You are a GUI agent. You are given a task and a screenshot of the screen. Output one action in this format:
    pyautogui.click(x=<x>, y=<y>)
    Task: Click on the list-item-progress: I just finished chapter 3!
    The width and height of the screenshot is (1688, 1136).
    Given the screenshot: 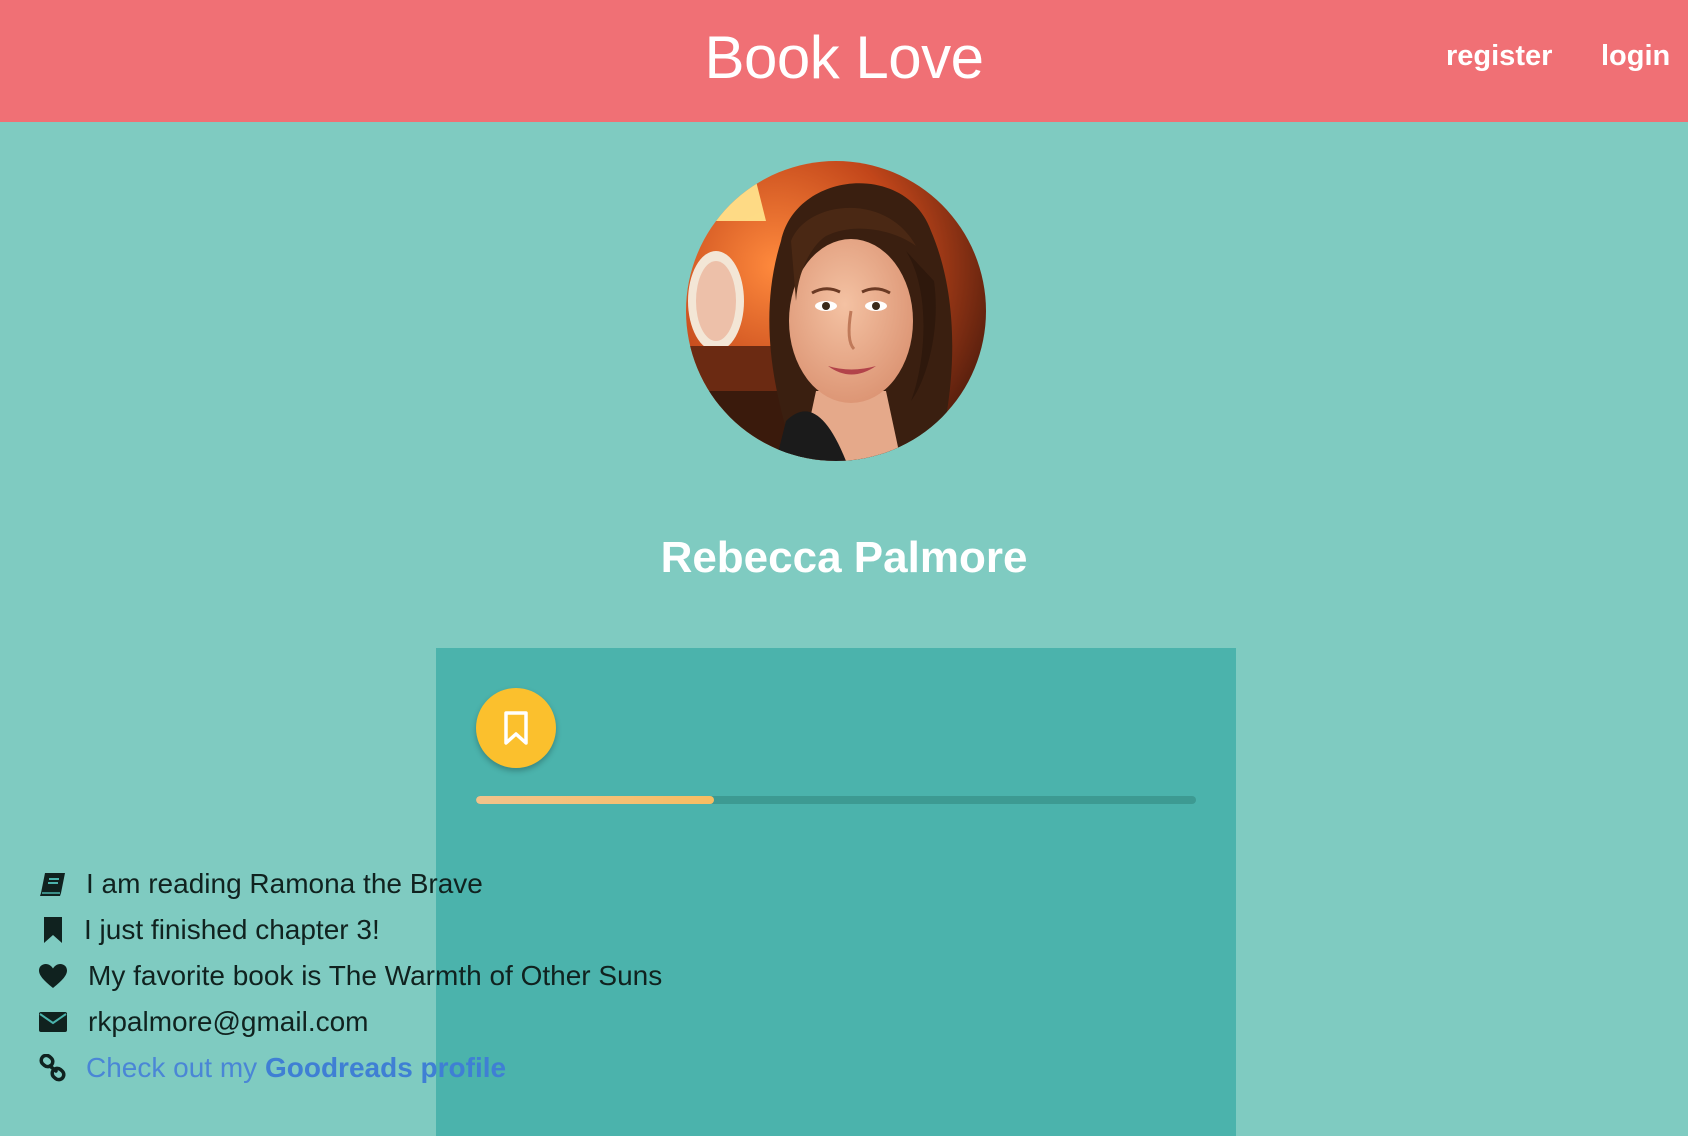 What is the action you would take?
    pyautogui.click(x=398, y=930)
    